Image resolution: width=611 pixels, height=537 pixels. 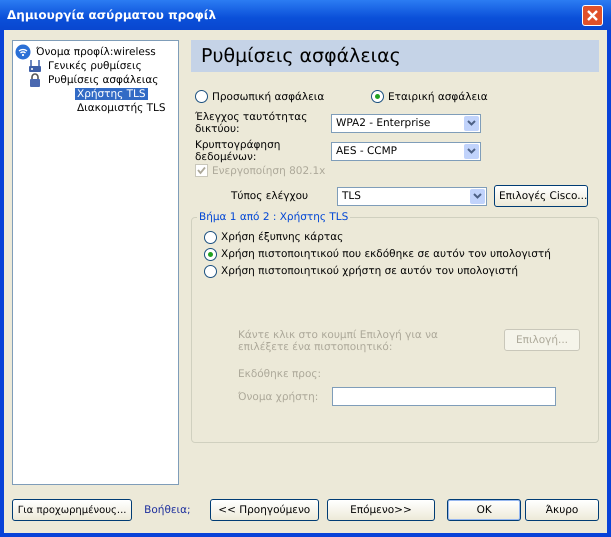 I want to click on back-button: << Προηγούμενο, so click(x=264, y=510).